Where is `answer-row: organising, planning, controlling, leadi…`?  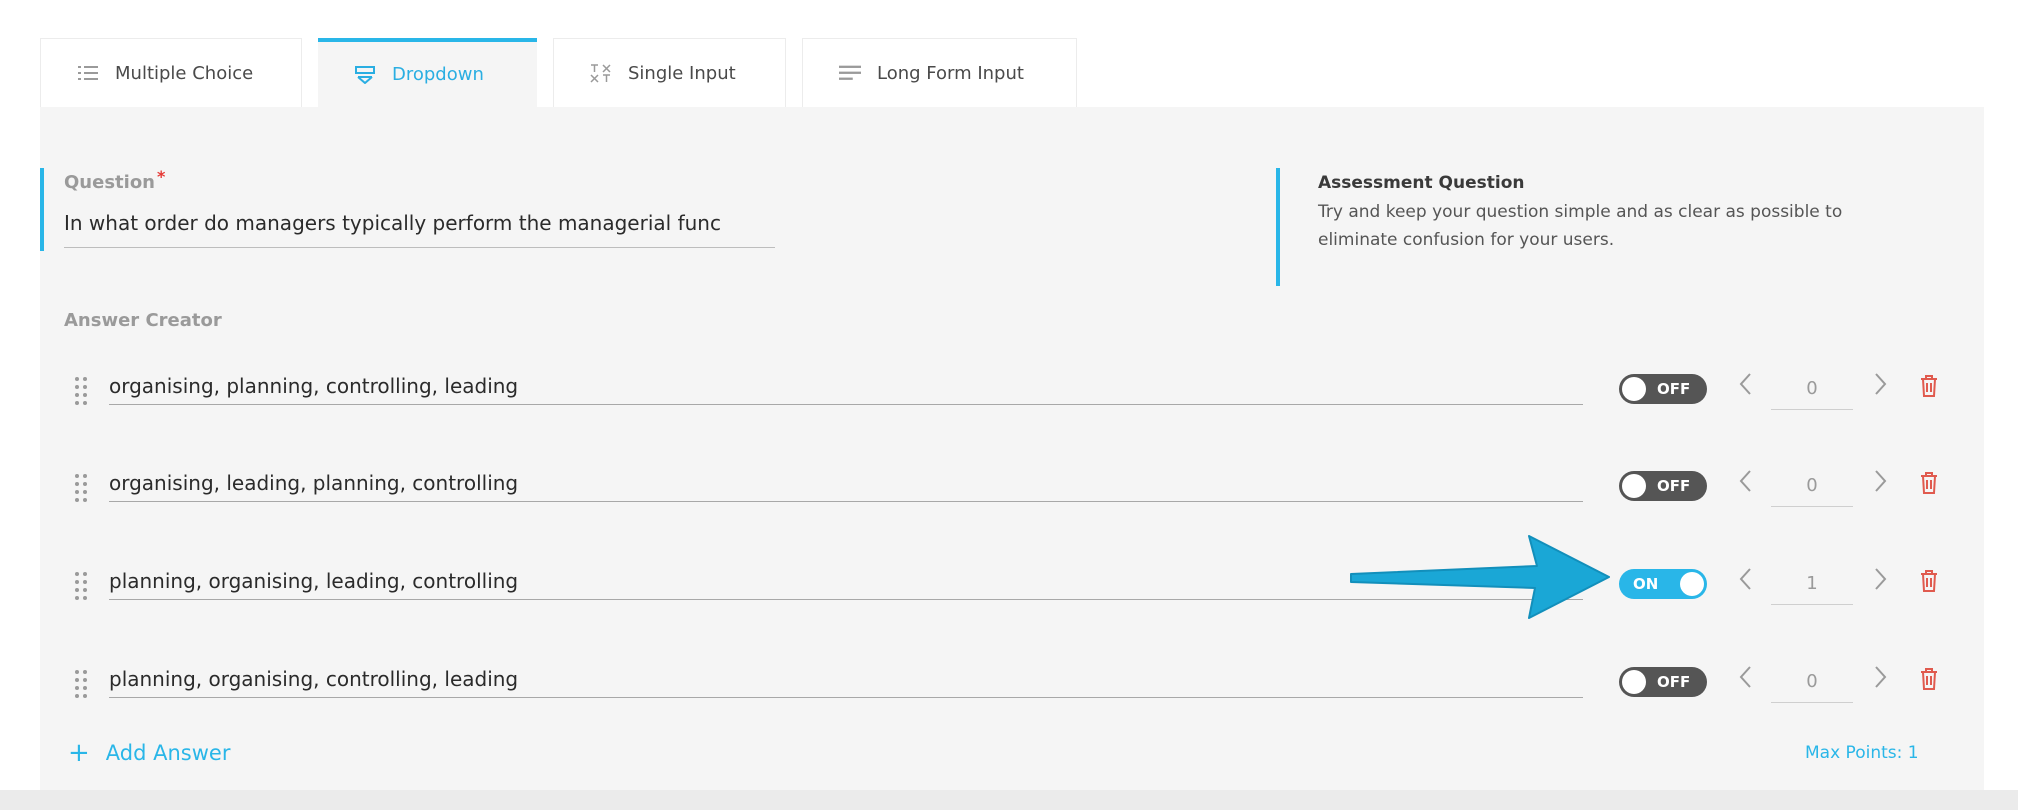 answer-row: organising, planning, controlling, leadi… is located at coordinates (1012, 392).